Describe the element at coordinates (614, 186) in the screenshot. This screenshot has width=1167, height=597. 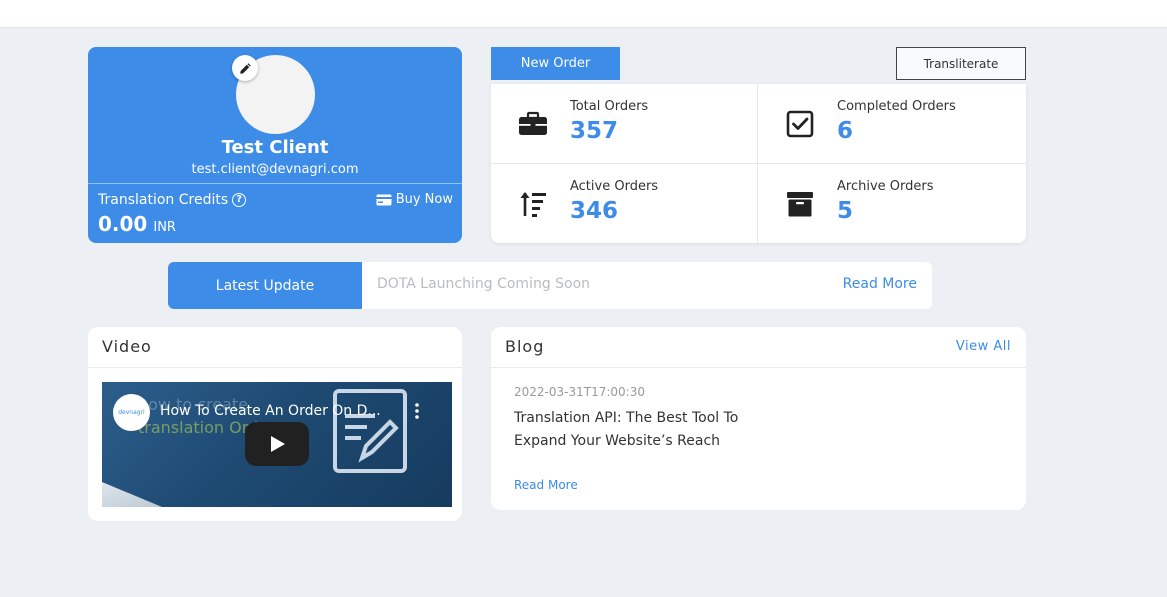
I see `stat-label: Active Orders` at that location.